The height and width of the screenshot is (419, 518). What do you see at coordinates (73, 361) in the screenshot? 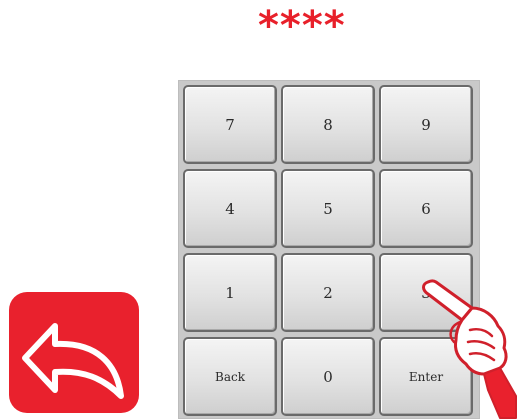
I see `back-arrow-icon` at bounding box center [73, 361].